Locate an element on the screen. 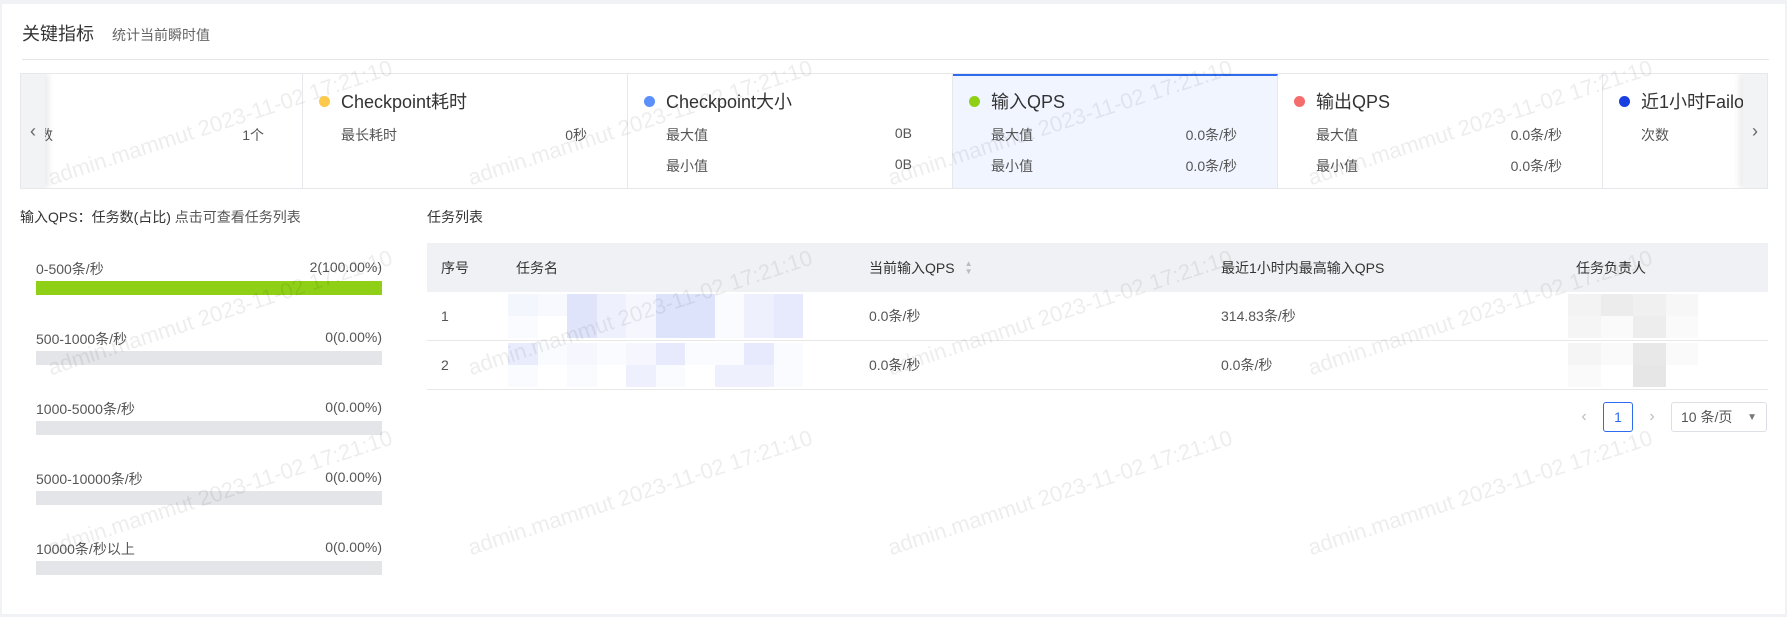  cell-index: 1 is located at coordinates (445, 316).